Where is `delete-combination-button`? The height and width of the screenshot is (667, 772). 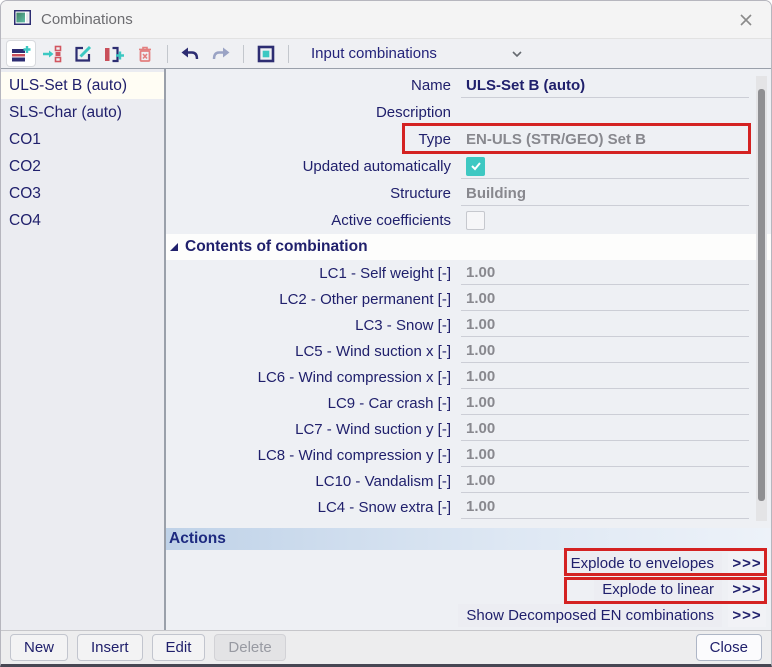
delete-combination-button is located at coordinates (145, 53).